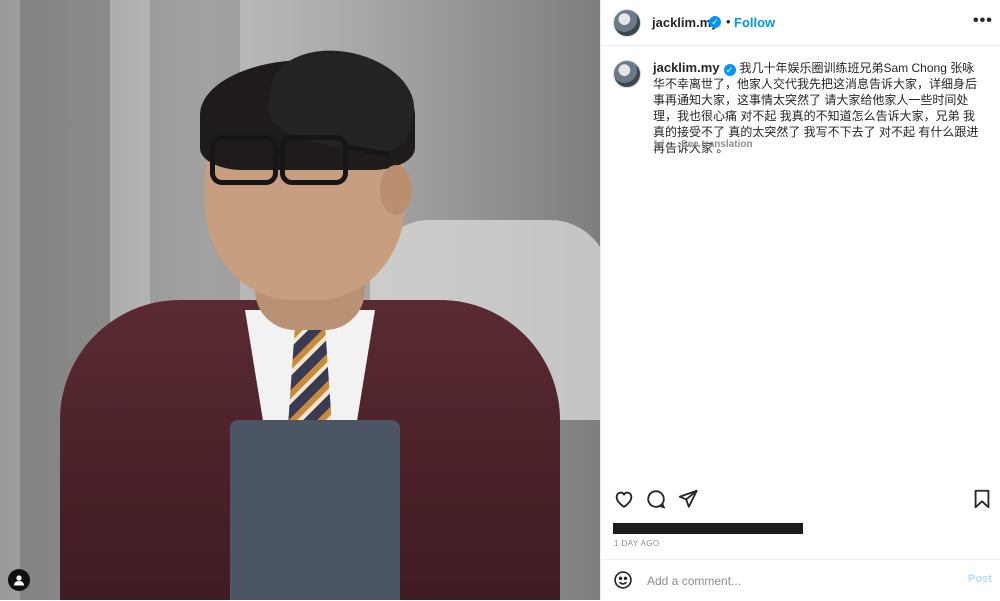 The width and height of the screenshot is (1000, 601). What do you see at coordinates (982, 499) in the screenshot?
I see `bookmark-icon` at bounding box center [982, 499].